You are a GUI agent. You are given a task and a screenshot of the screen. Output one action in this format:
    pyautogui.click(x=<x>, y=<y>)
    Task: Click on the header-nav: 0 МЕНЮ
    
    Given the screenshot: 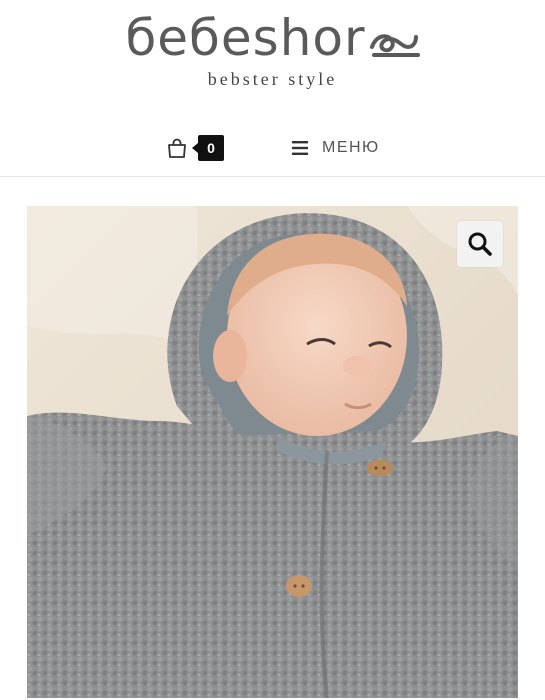 What is the action you would take?
    pyautogui.click(x=272, y=148)
    